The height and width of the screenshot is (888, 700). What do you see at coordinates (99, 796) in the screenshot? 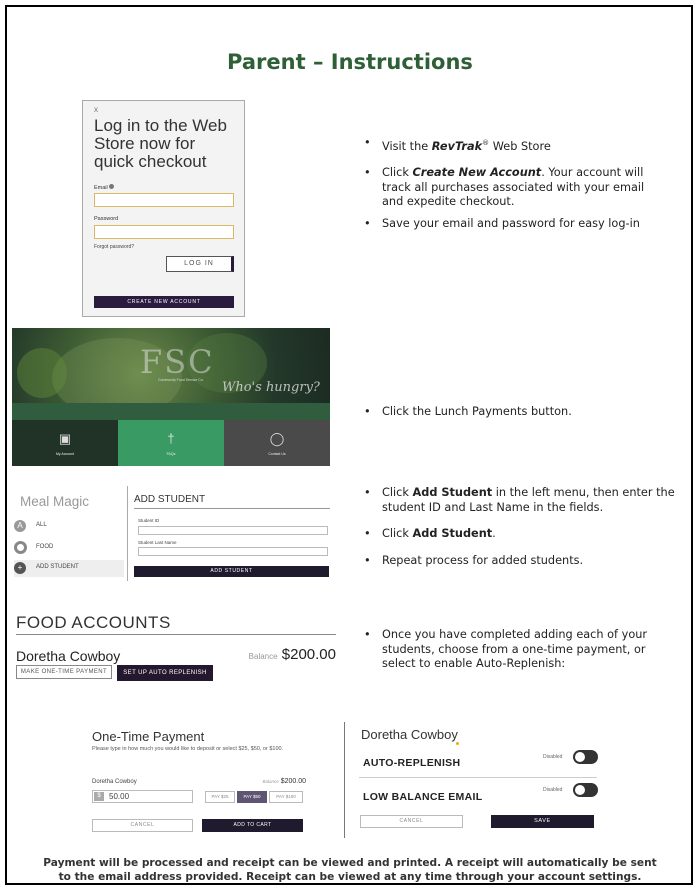
I see `dollar-icon: $` at bounding box center [99, 796].